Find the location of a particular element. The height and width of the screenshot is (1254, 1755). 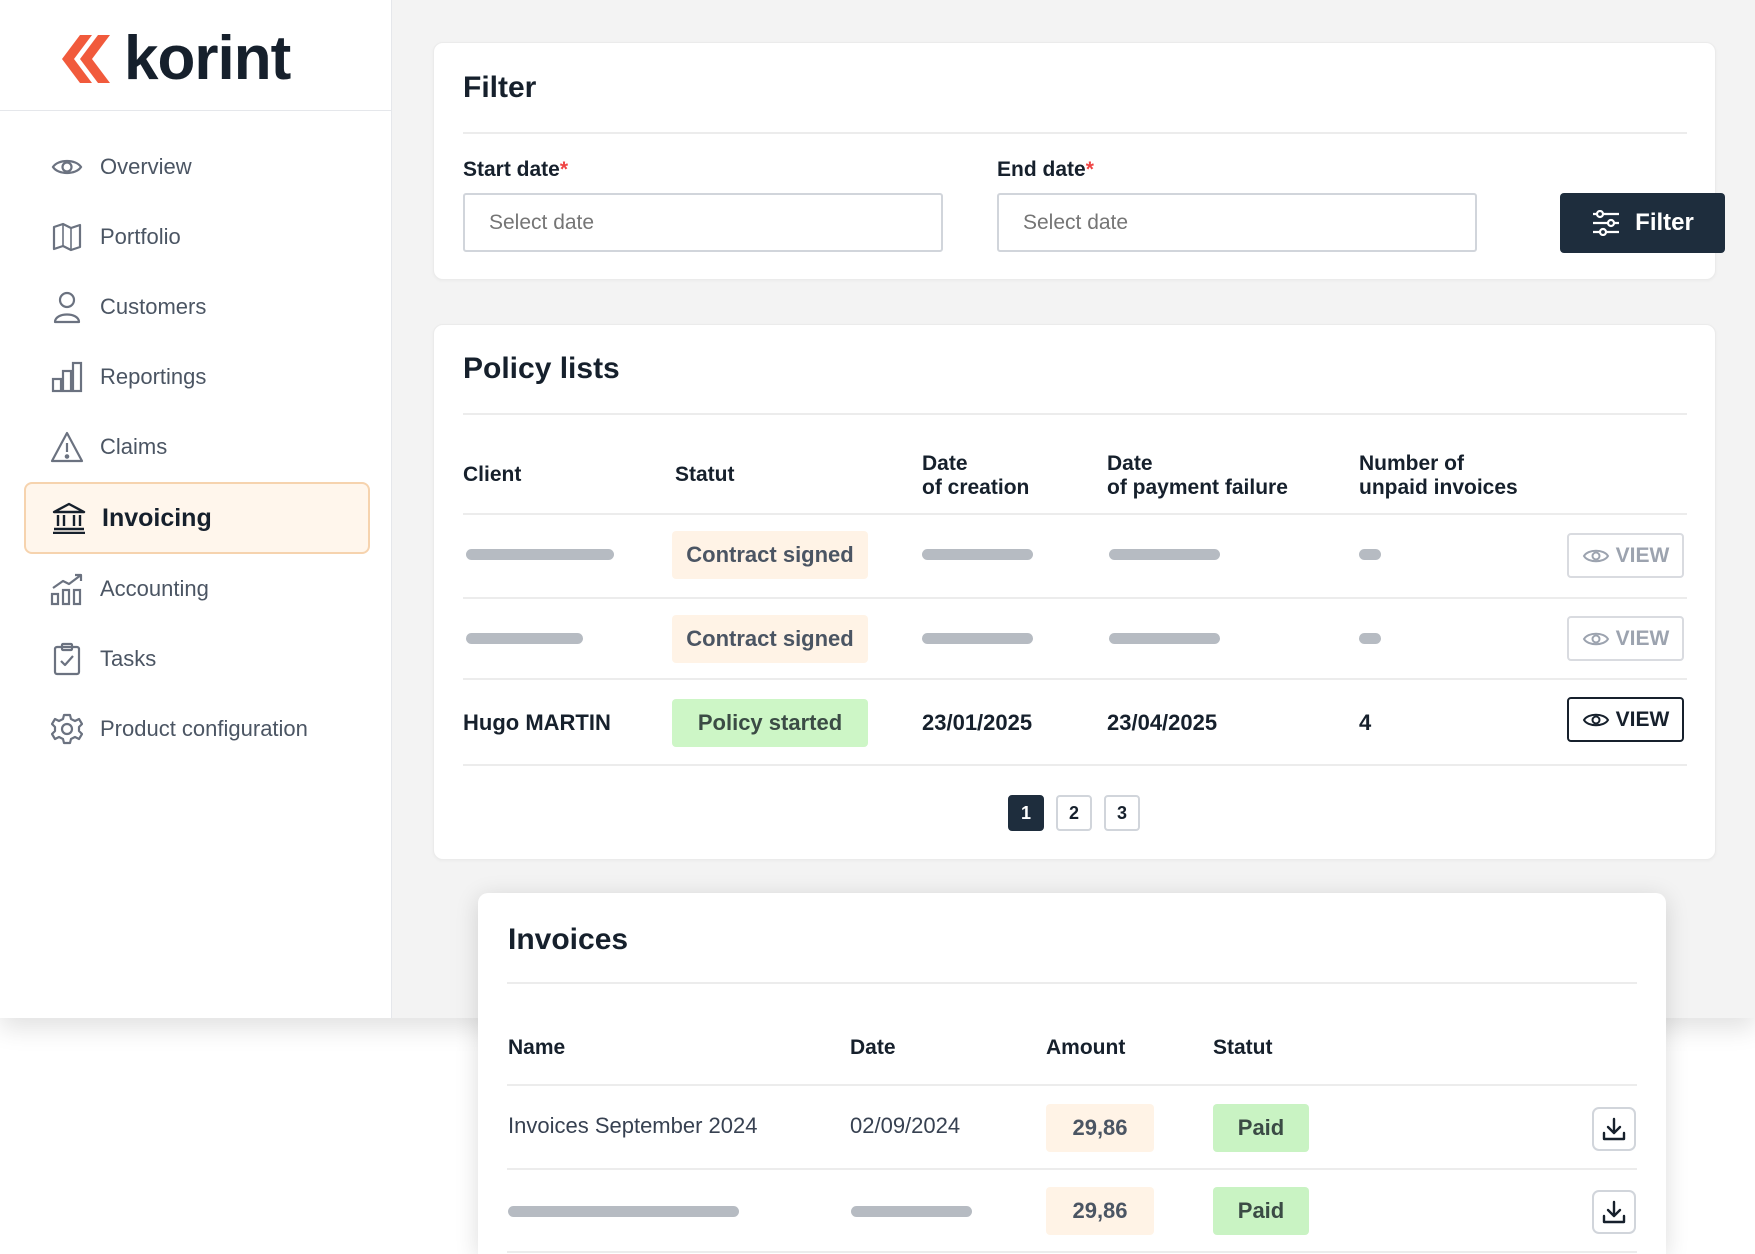

sidebar-item-claims: Claims is located at coordinates (197, 447).